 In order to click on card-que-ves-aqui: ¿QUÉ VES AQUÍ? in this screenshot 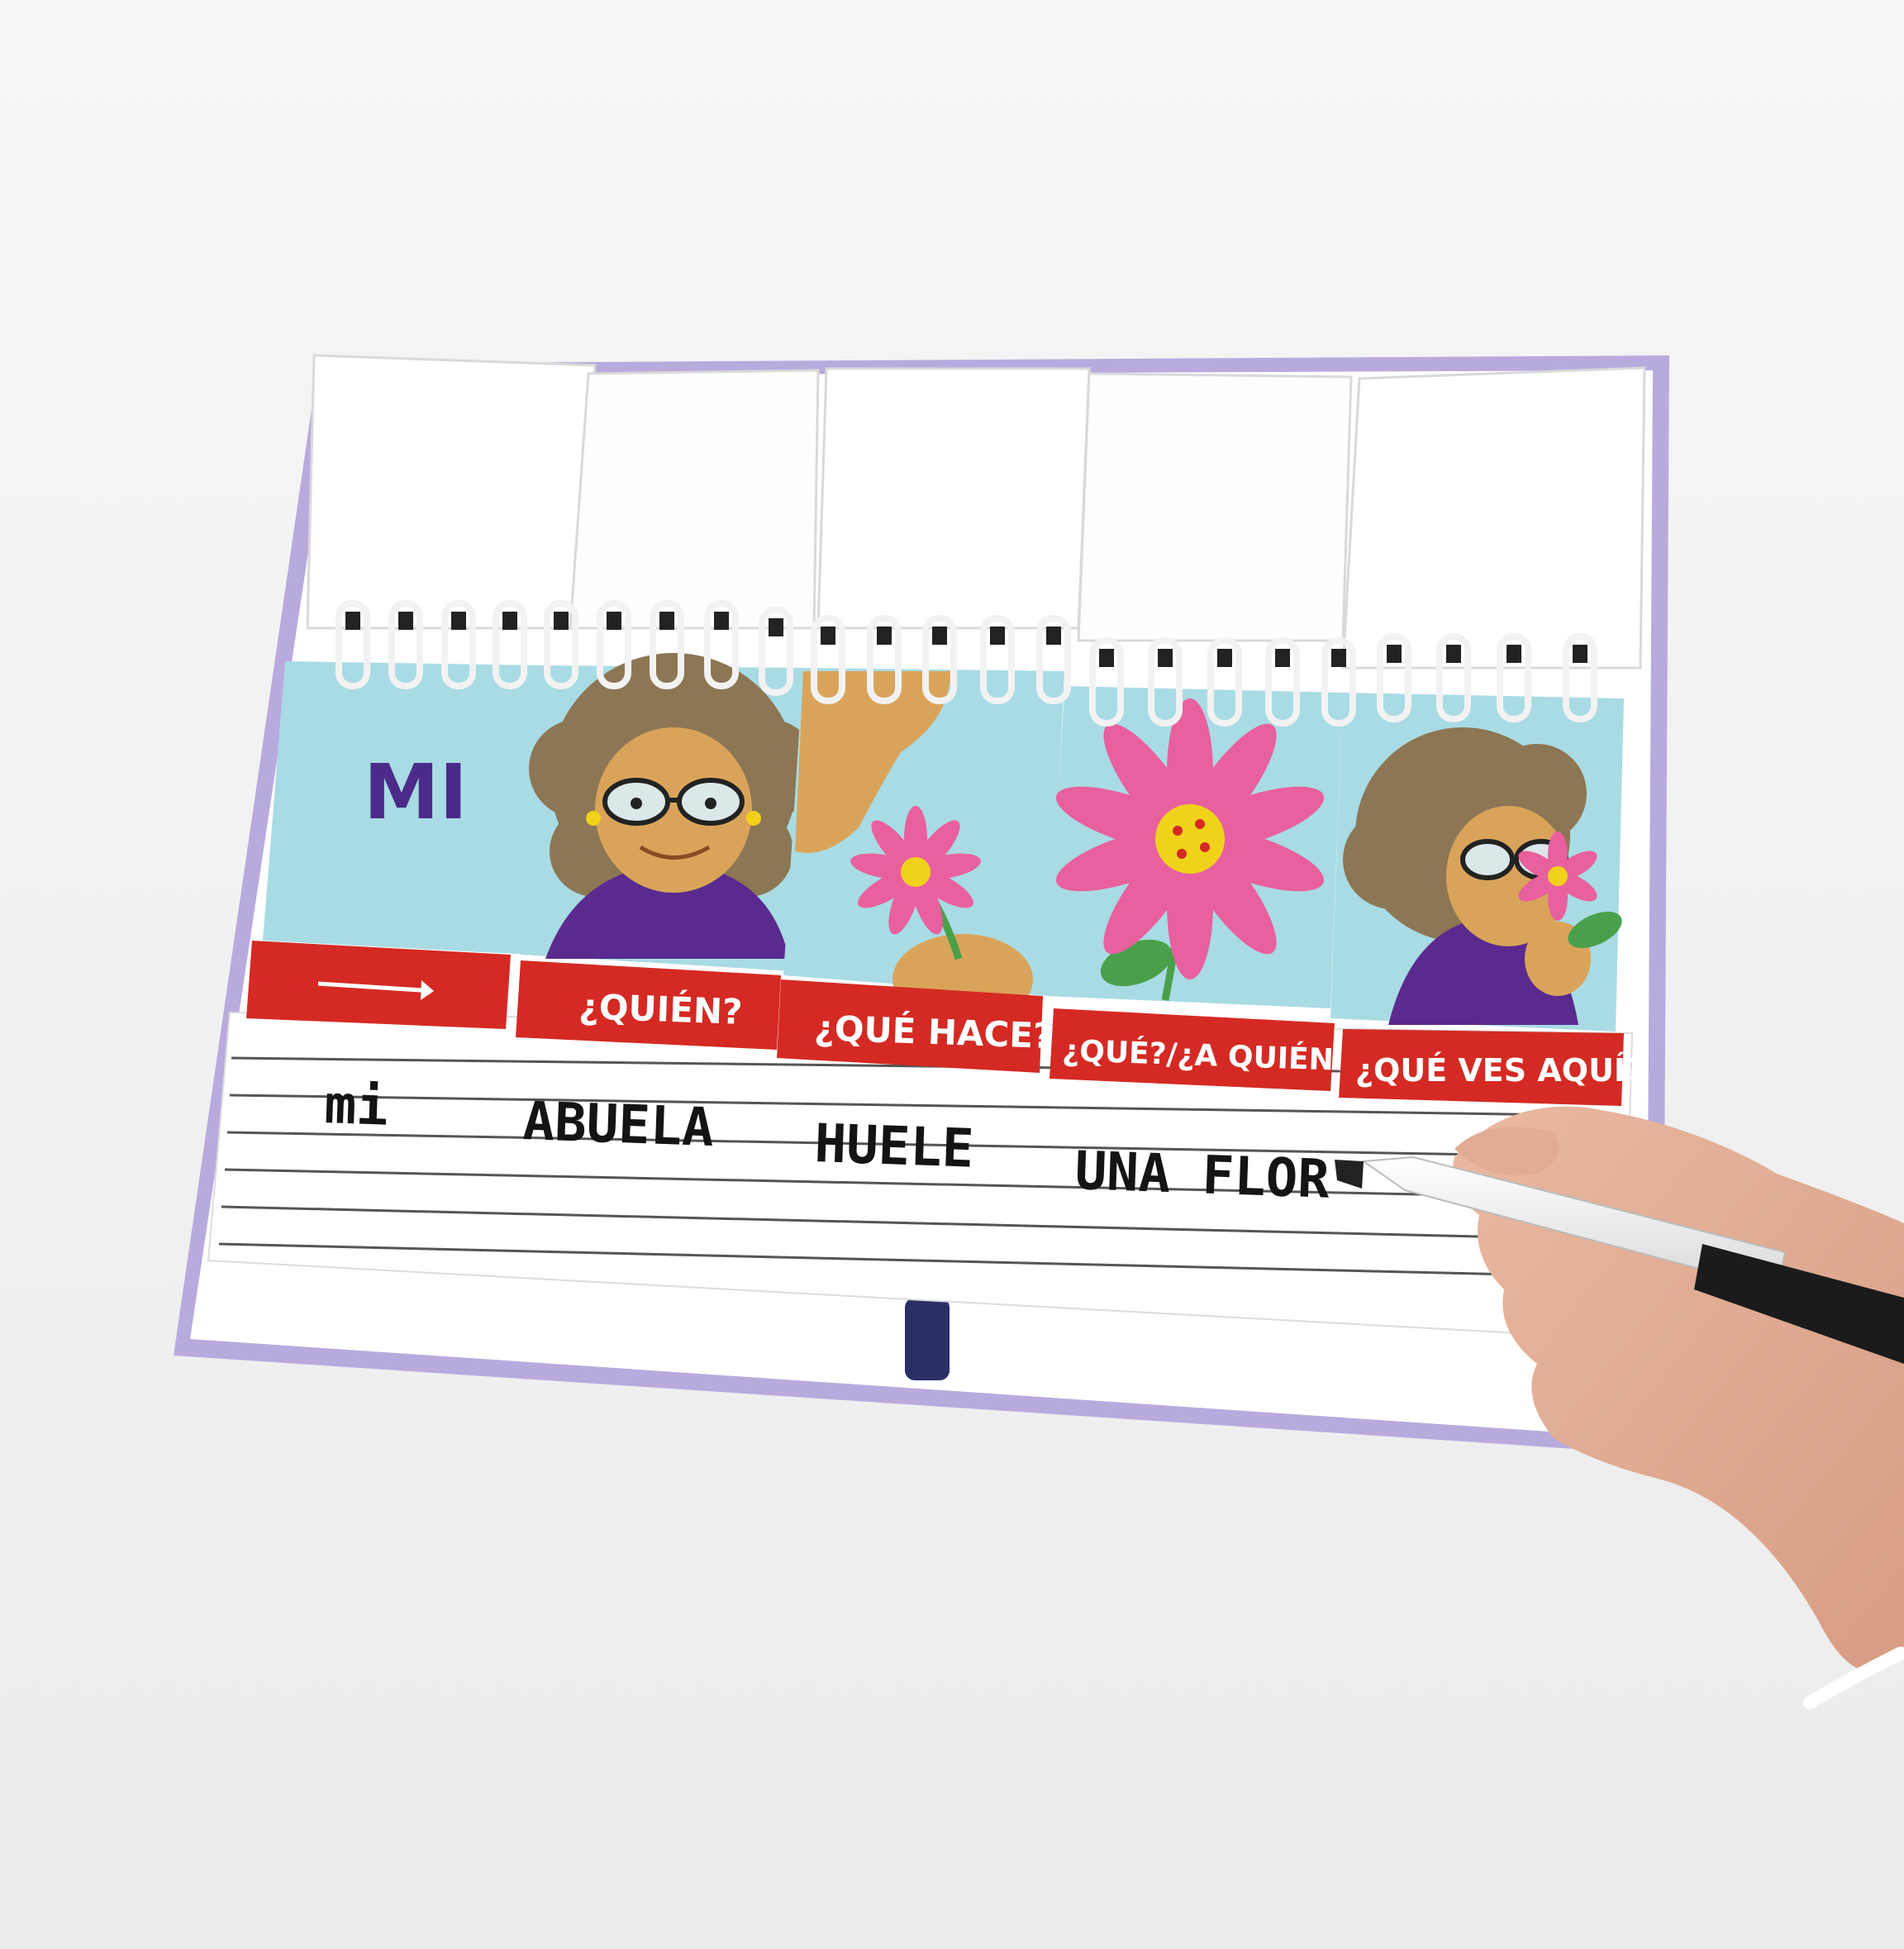, I will do `click(1487, 899)`.